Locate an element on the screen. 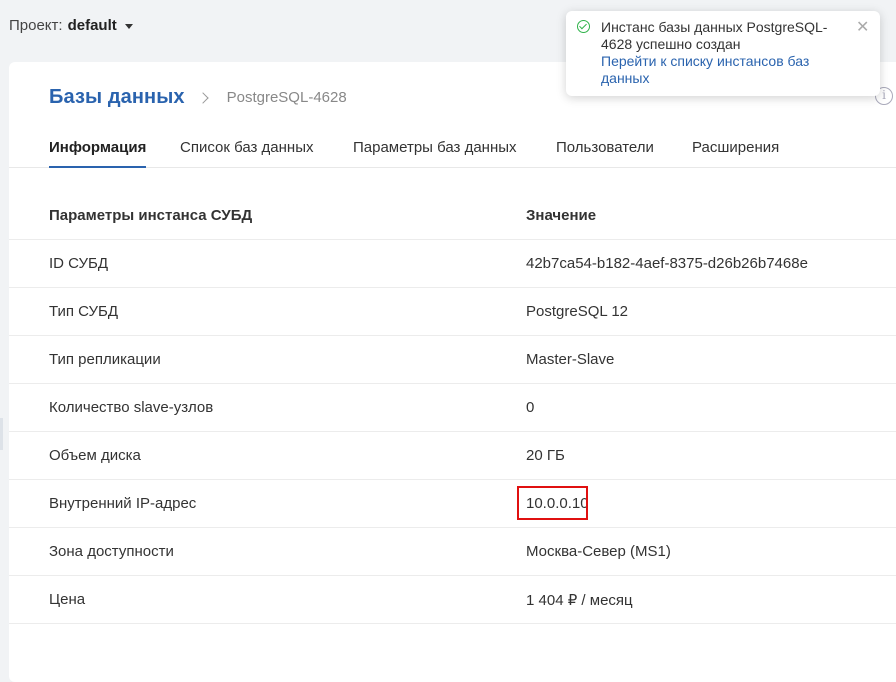 The height and width of the screenshot is (682, 896). column-header-param: Параметры инстанса СУБД is located at coordinates (151, 215).